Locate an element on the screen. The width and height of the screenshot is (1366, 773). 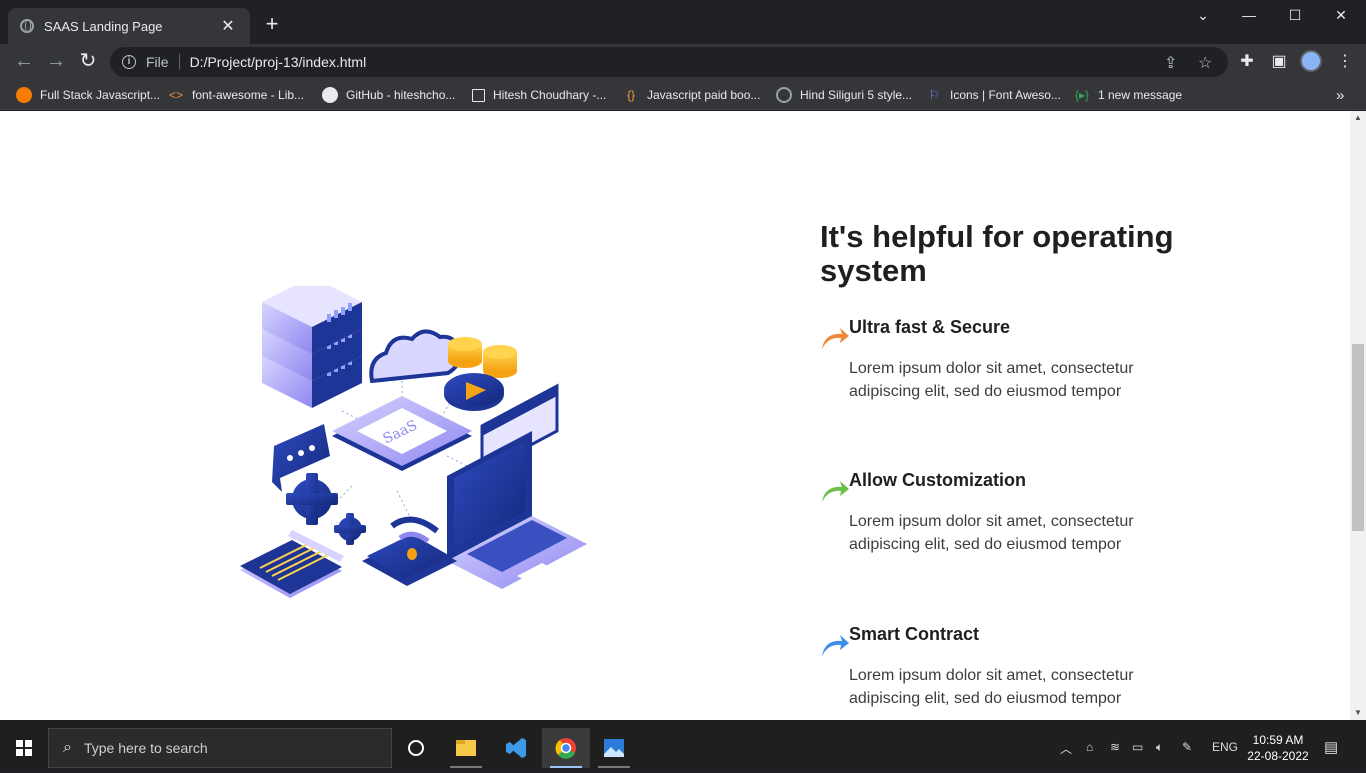
close-window-button: ✕ is located at coordinates (1341, 16).